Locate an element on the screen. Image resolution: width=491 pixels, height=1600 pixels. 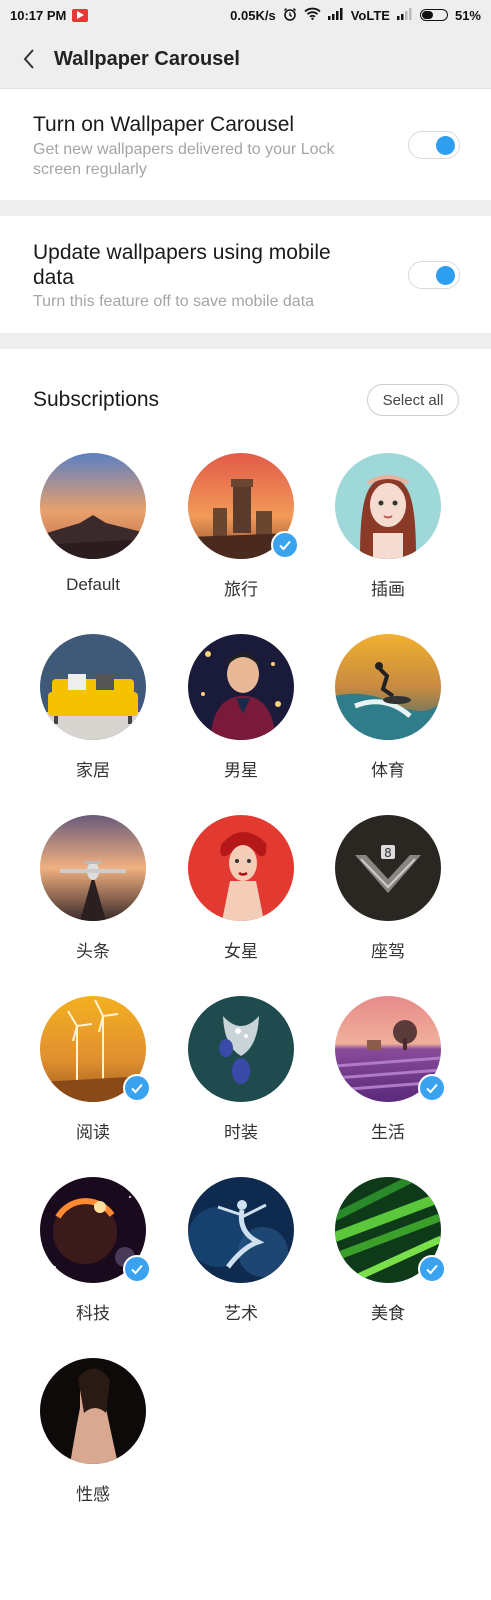
signal-weak-icon is located at coordinates (404, 15).